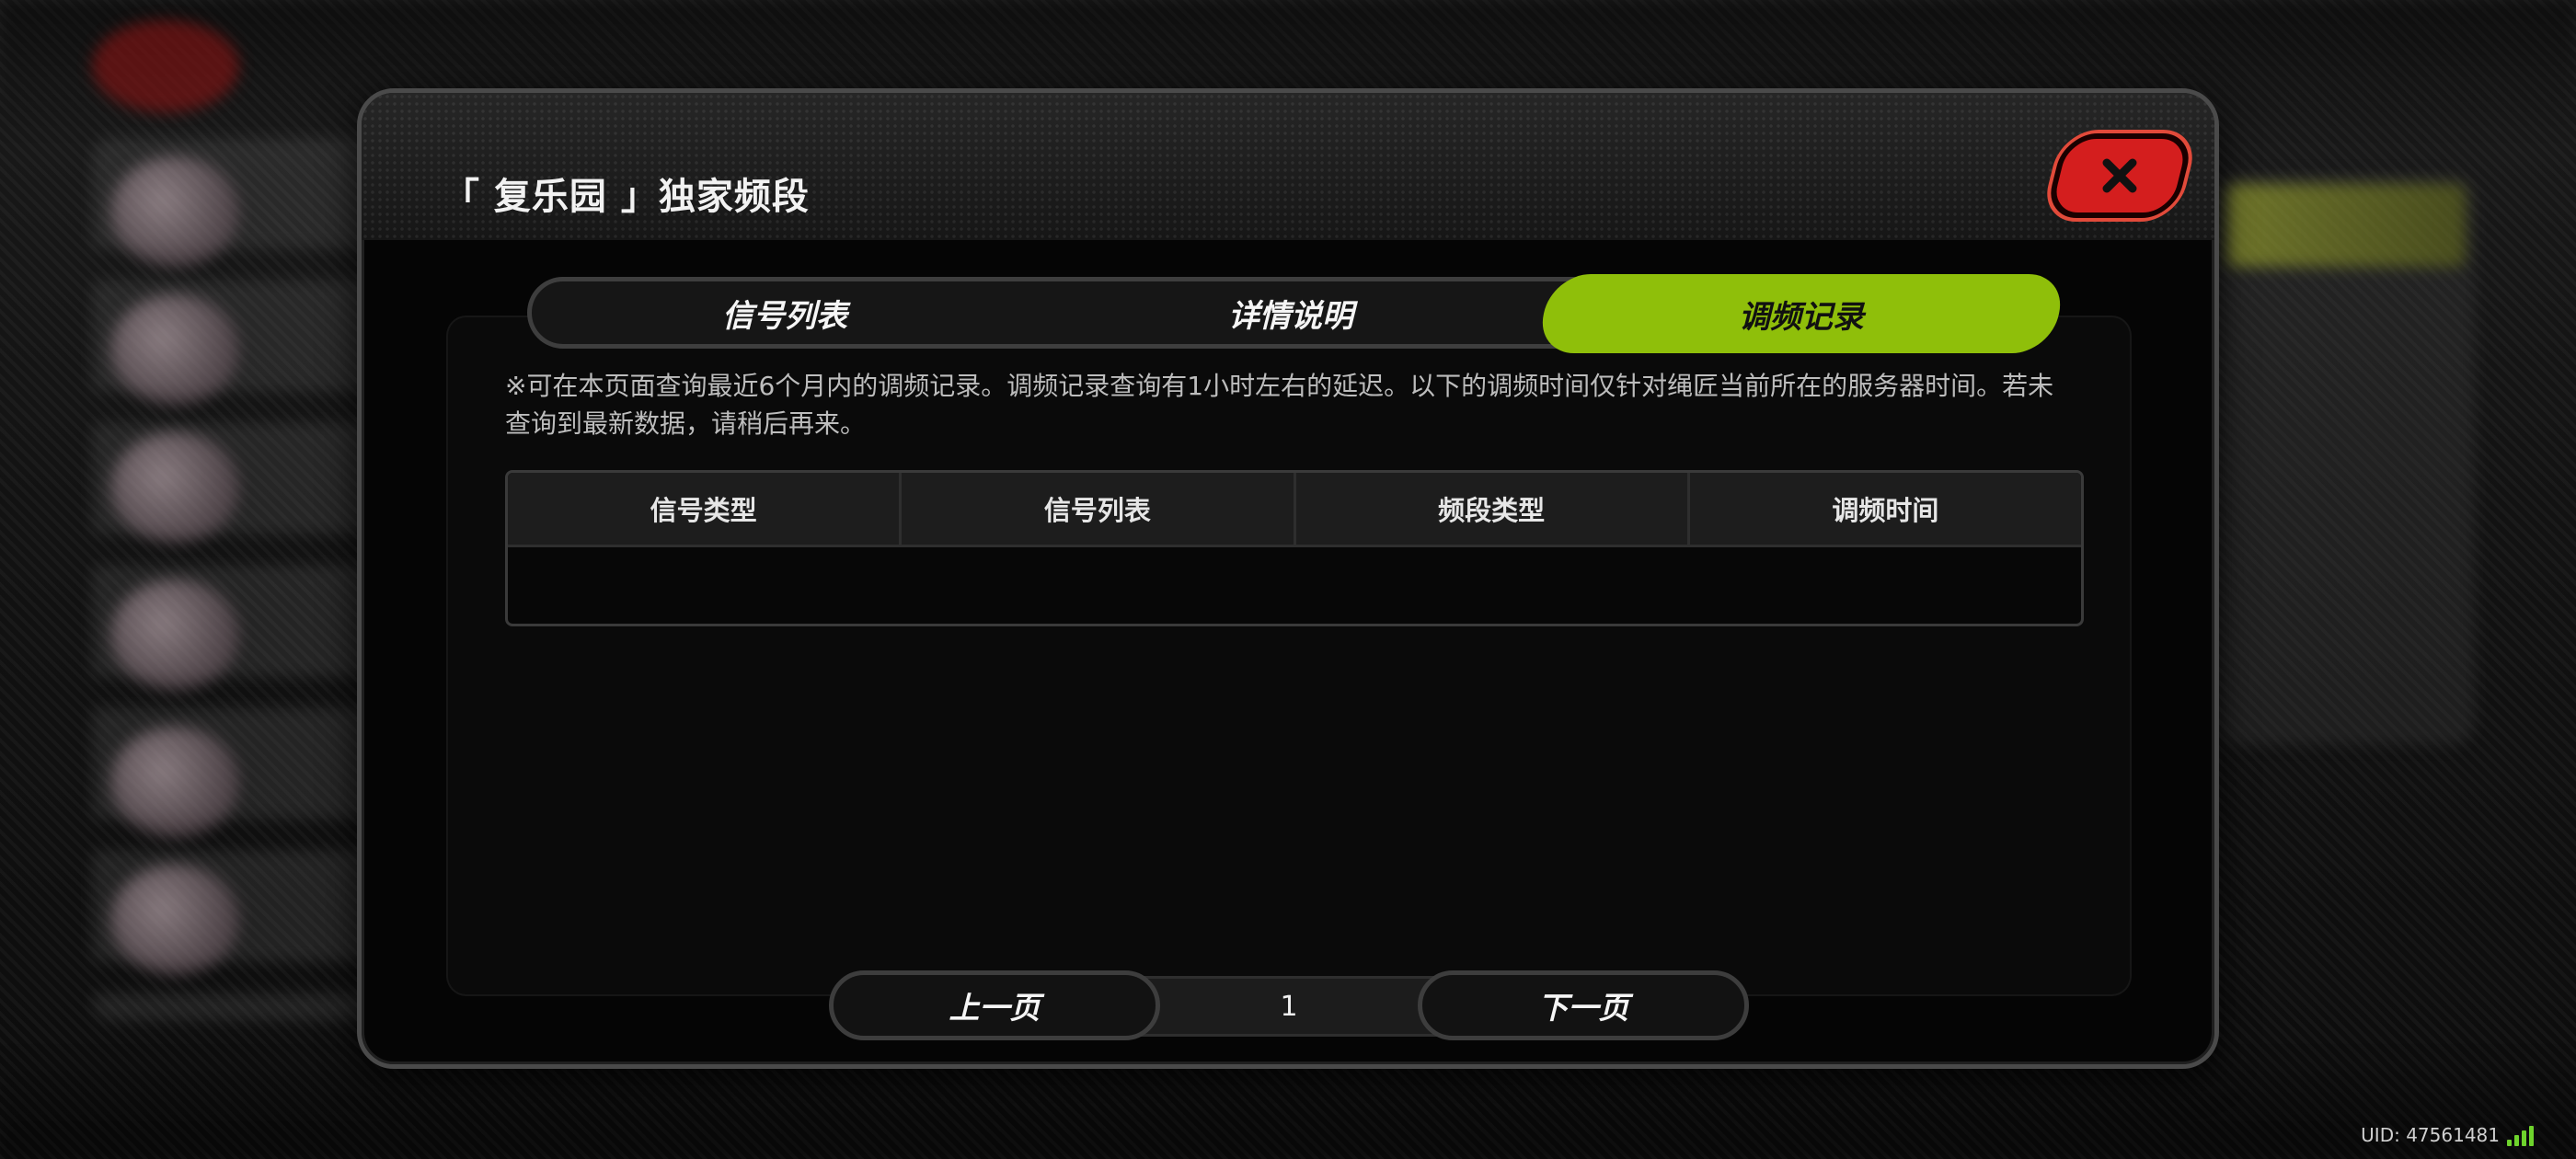 The image size is (2576, 1159). What do you see at coordinates (1294, 585) in the screenshot?
I see `table-body` at bounding box center [1294, 585].